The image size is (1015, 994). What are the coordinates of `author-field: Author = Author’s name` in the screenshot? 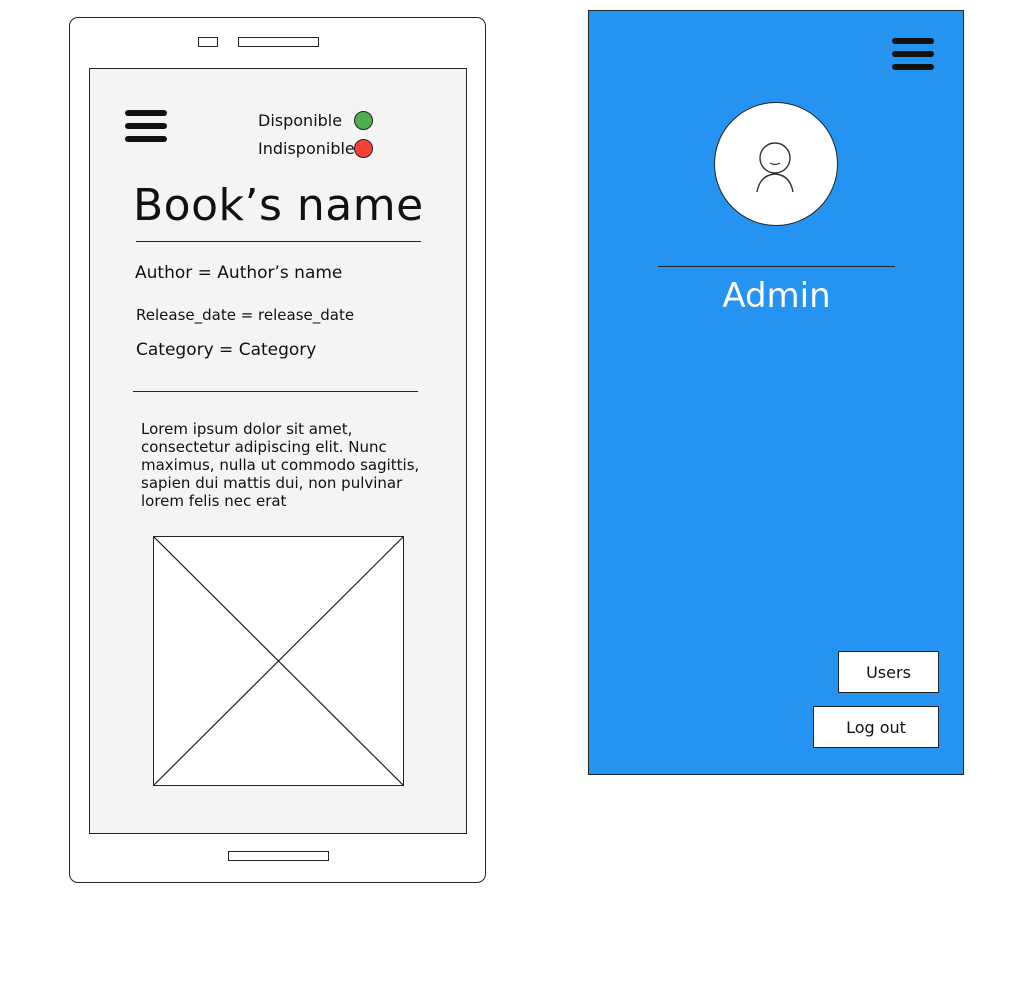 It's located at (239, 273).